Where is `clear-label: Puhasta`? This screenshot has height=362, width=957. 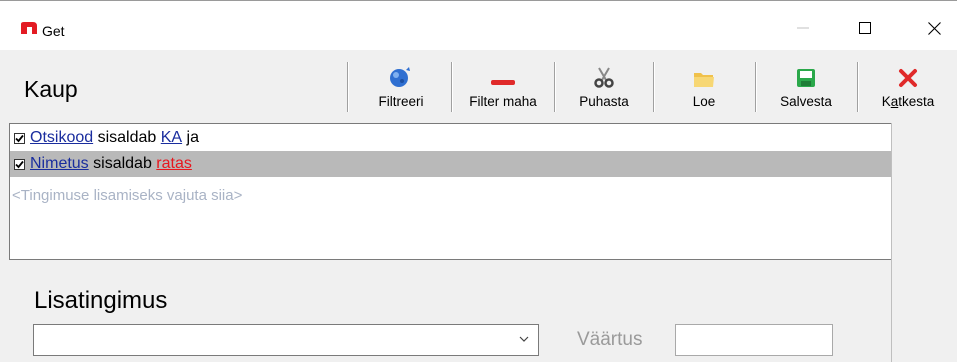
clear-label: Puhasta is located at coordinates (604, 101).